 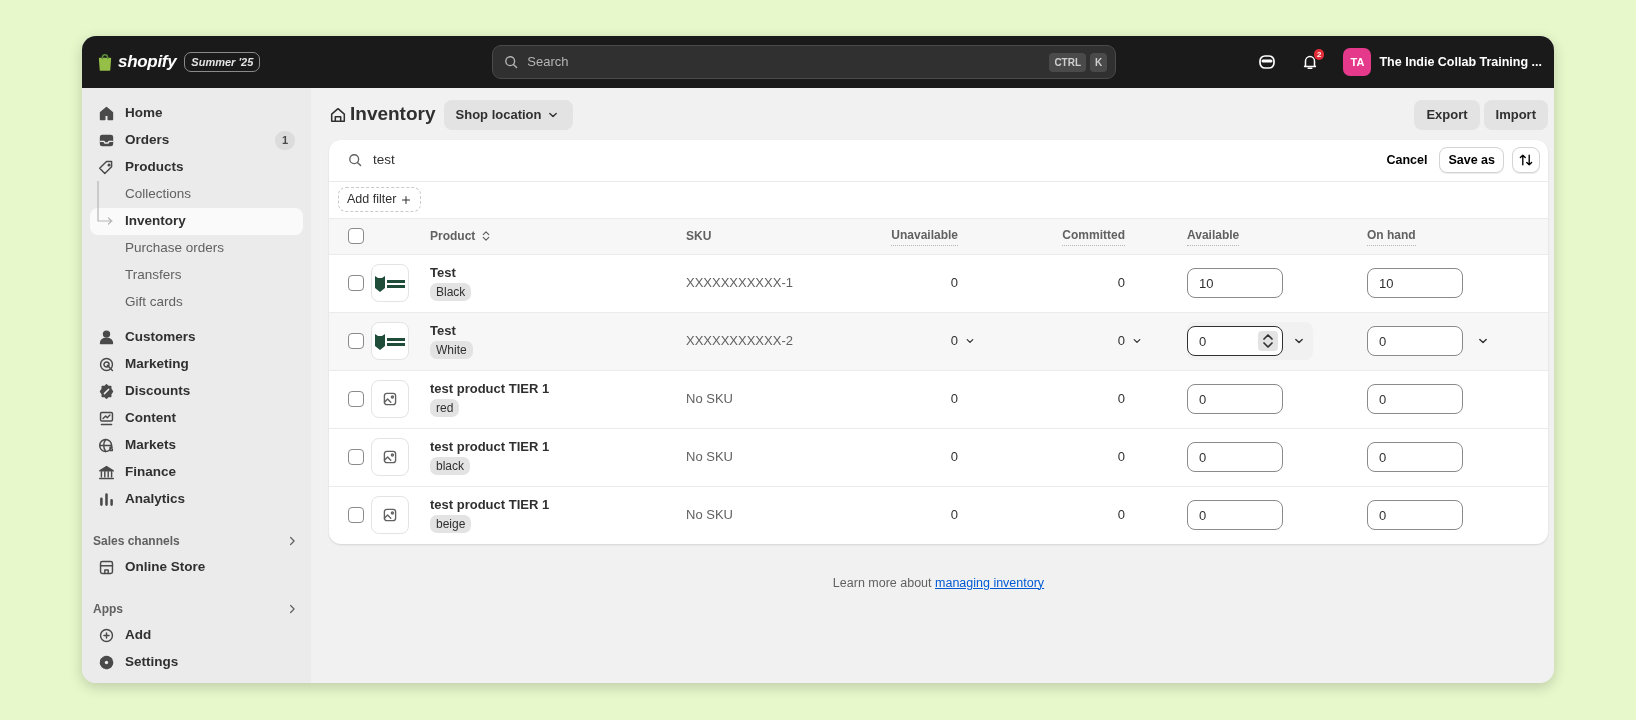 What do you see at coordinates (990, 582) in the screenshot?
I see `managing-inventory-link: managing inventory` at bounding box center [990, 582].